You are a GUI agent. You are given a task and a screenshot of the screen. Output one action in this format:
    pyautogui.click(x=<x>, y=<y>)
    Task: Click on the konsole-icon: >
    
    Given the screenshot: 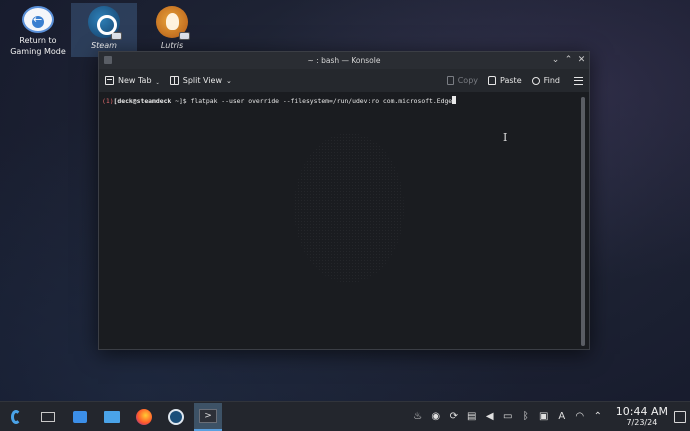 What is the action you would take?
    pyautogui.click(x=208, y=415)
    